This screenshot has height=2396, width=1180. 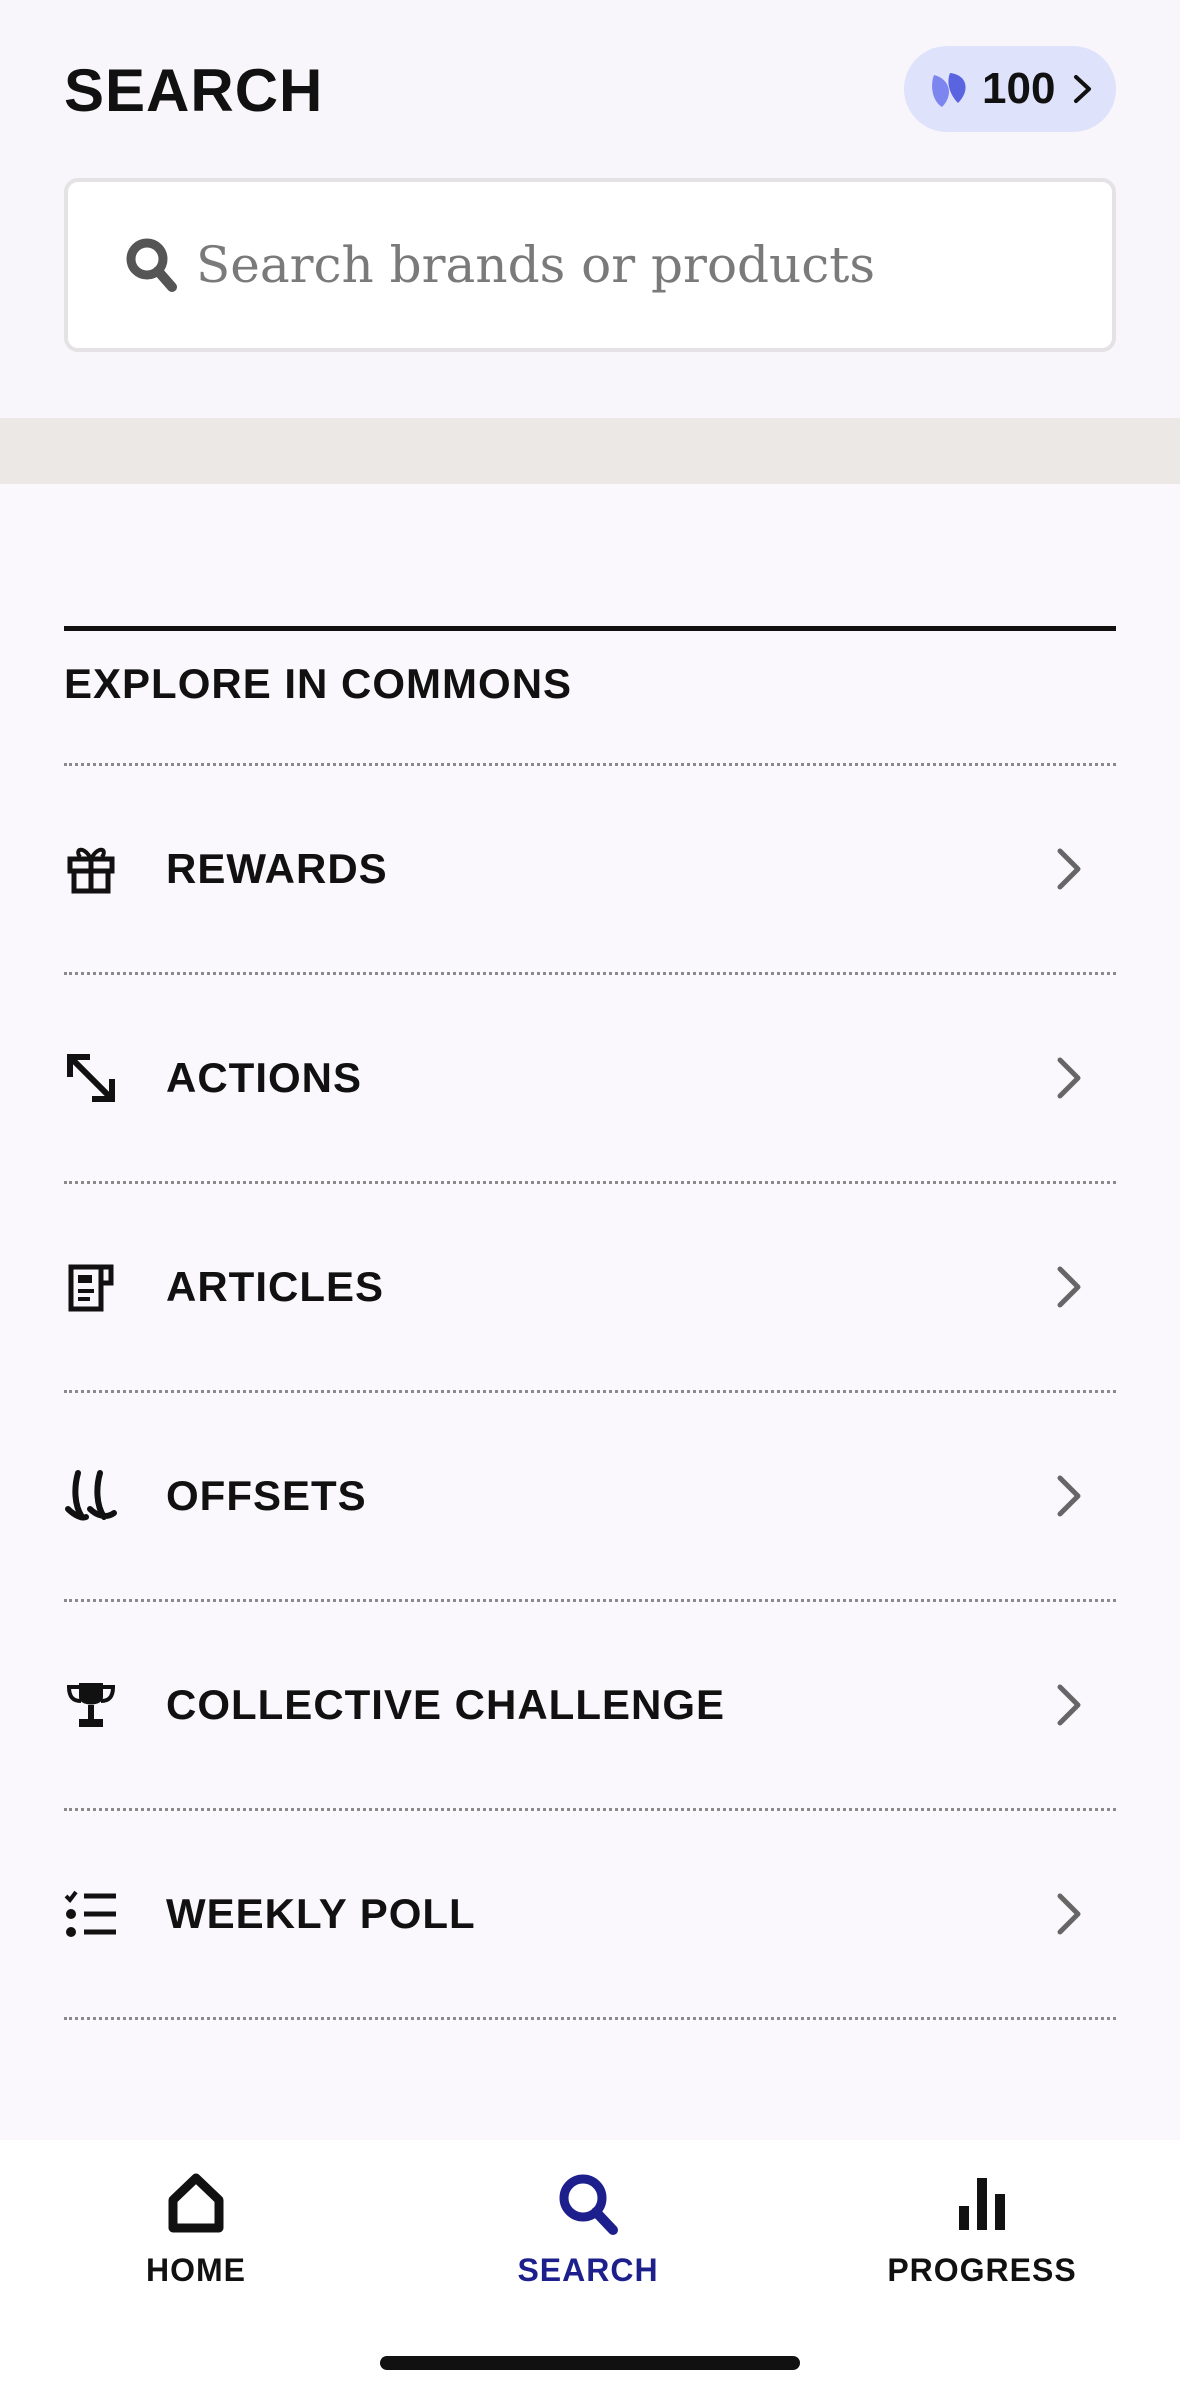 What do you see at coordinates (590, 2363) in the screenshot?
I see `home-indicator` at bounding box center [590, 2363].